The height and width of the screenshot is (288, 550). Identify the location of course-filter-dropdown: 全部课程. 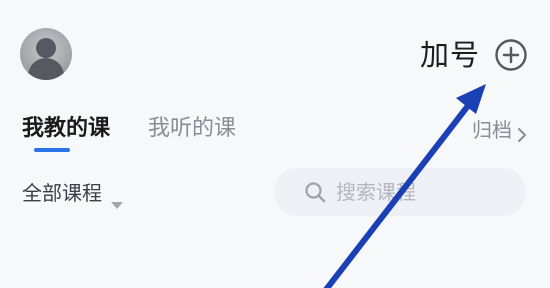
(73, 193).